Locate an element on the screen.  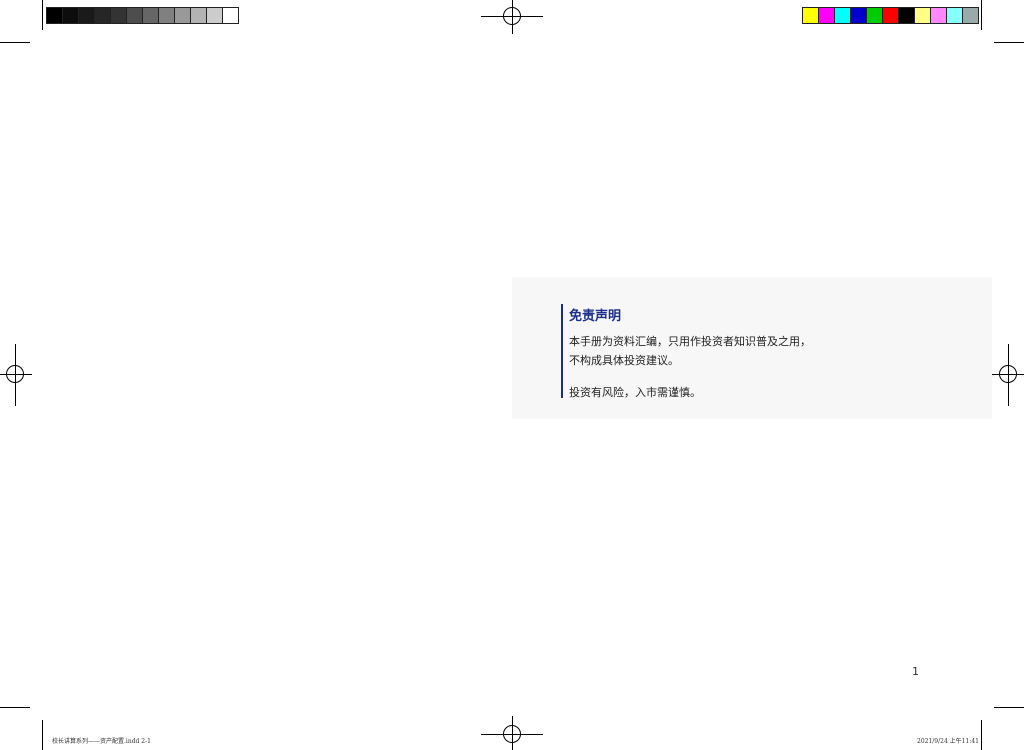
disclaimer-text-line2: 不构成具体投资建议。 is located at coordinates (624, 360).